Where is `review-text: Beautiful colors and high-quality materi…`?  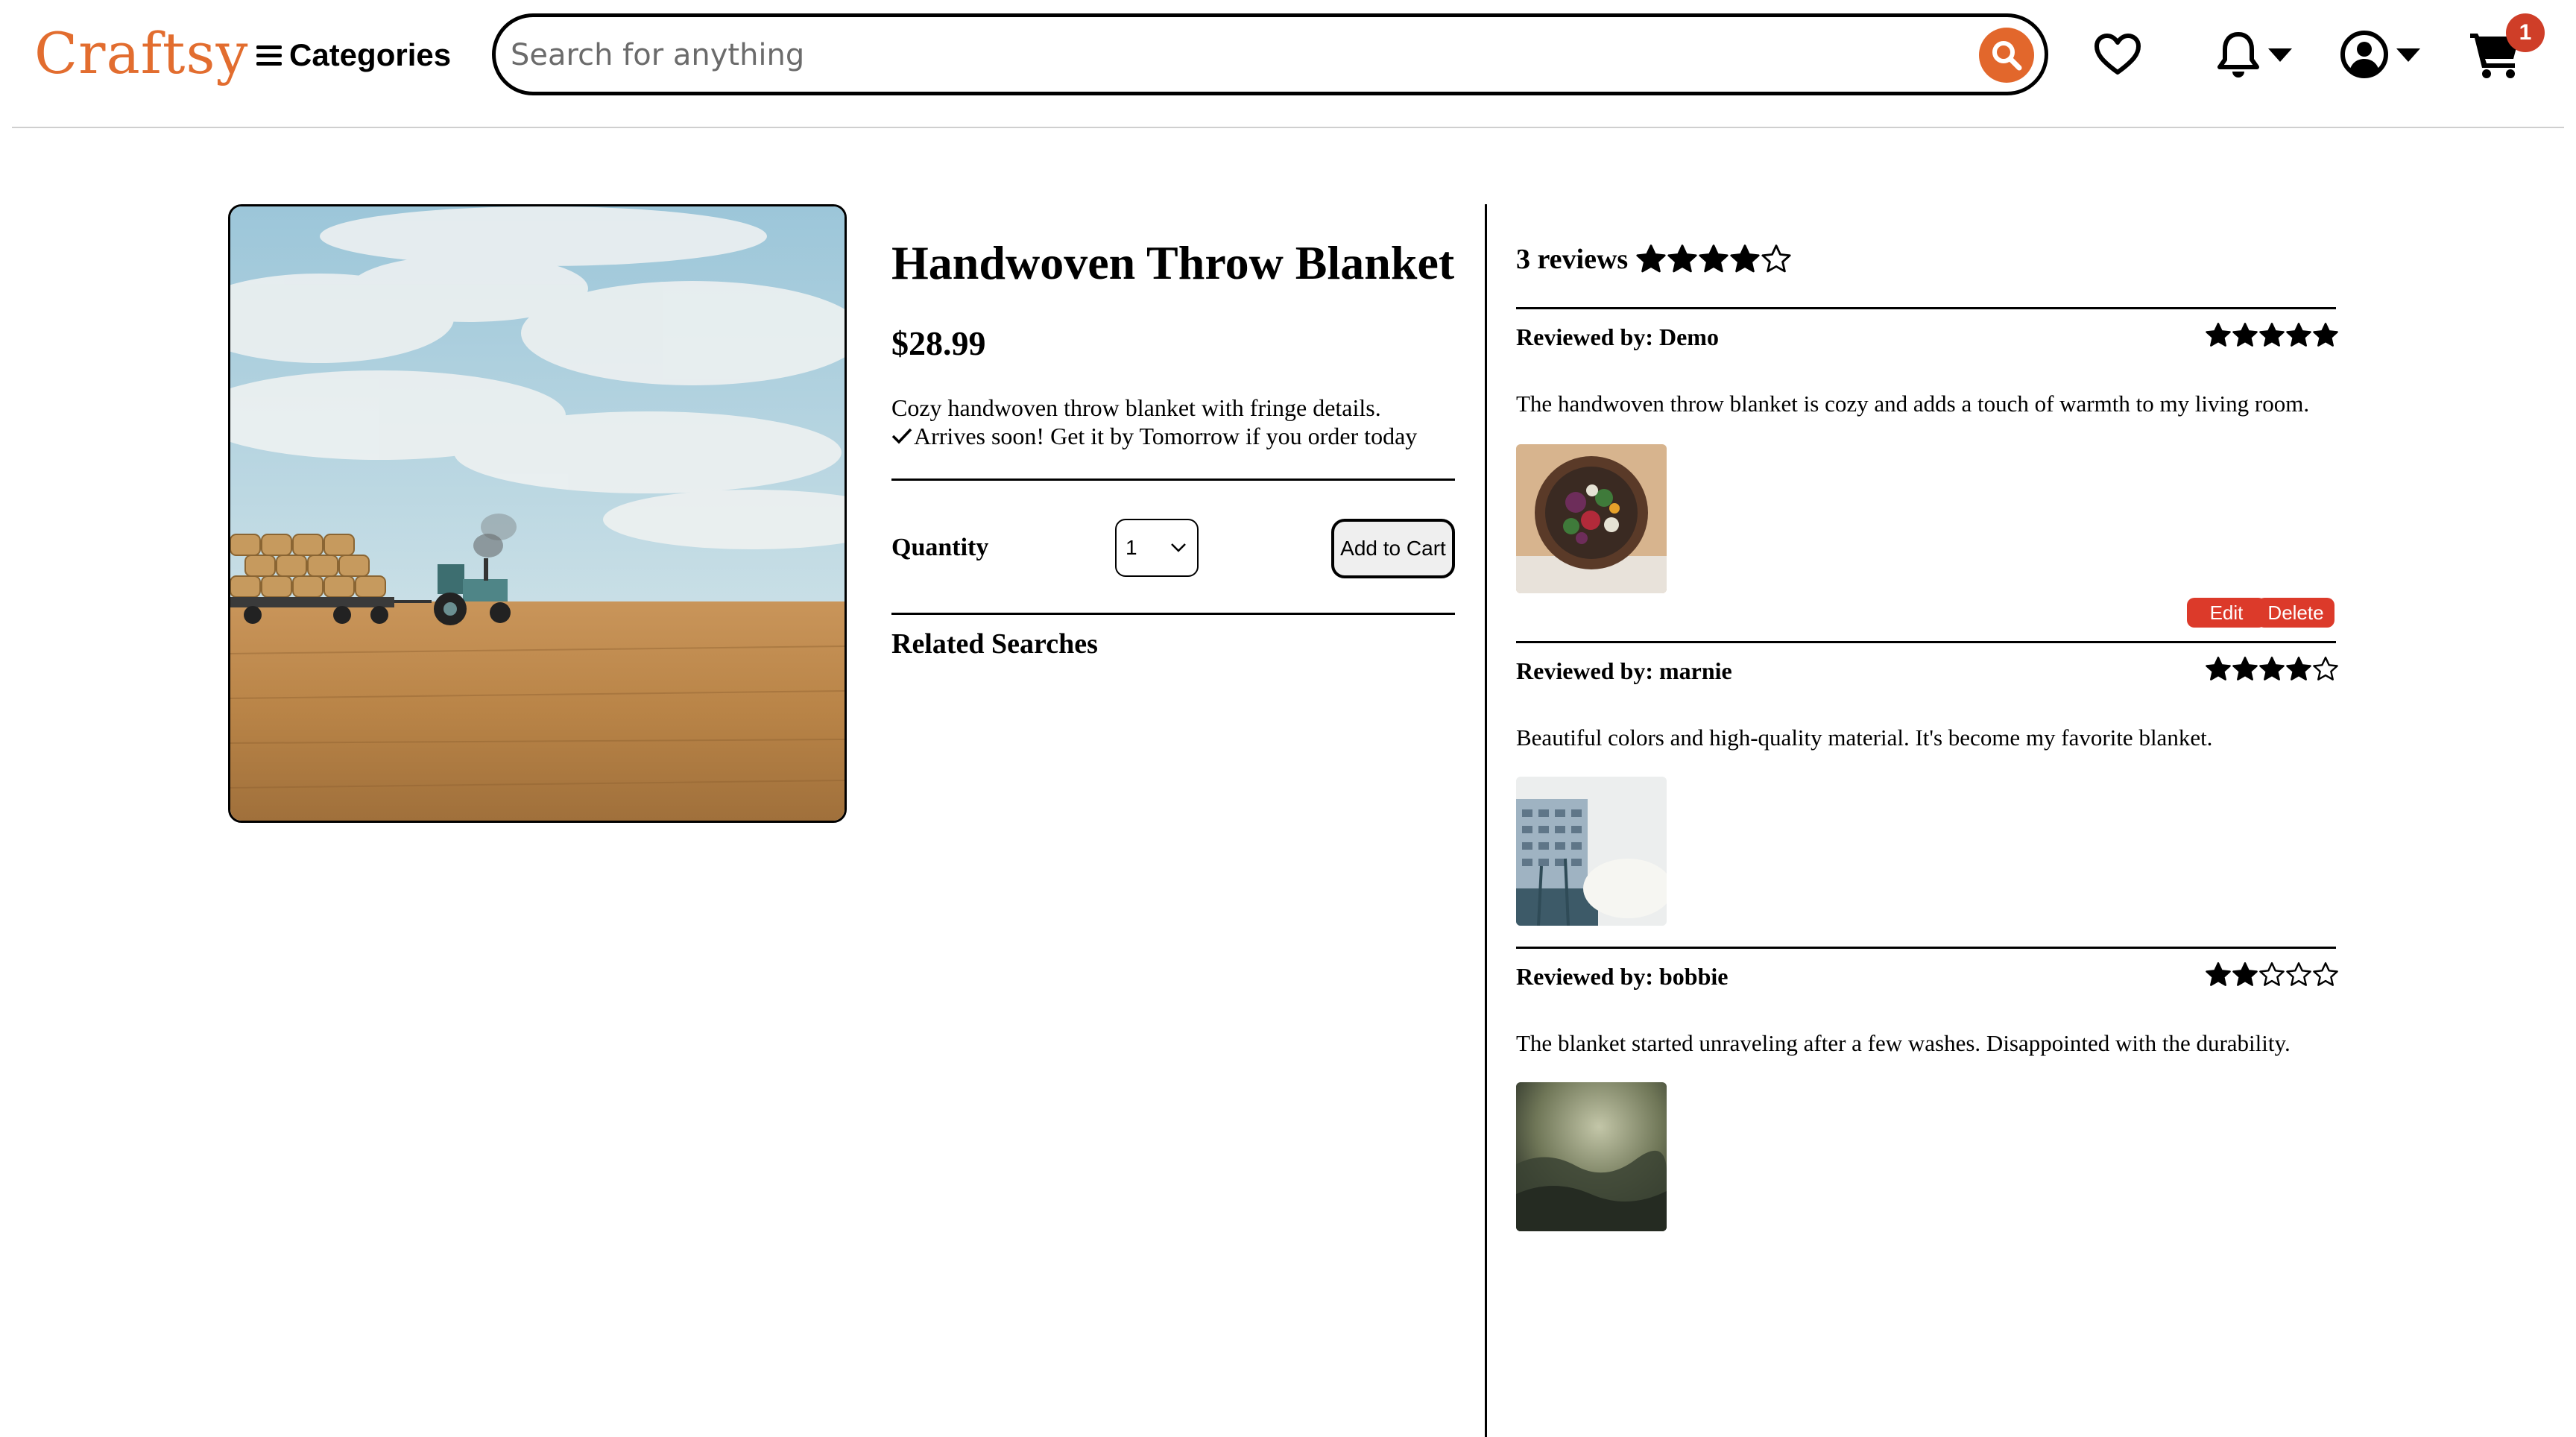
review-text: Beautiful colors and high-quality materi… is located at coordinates (1864, 738).